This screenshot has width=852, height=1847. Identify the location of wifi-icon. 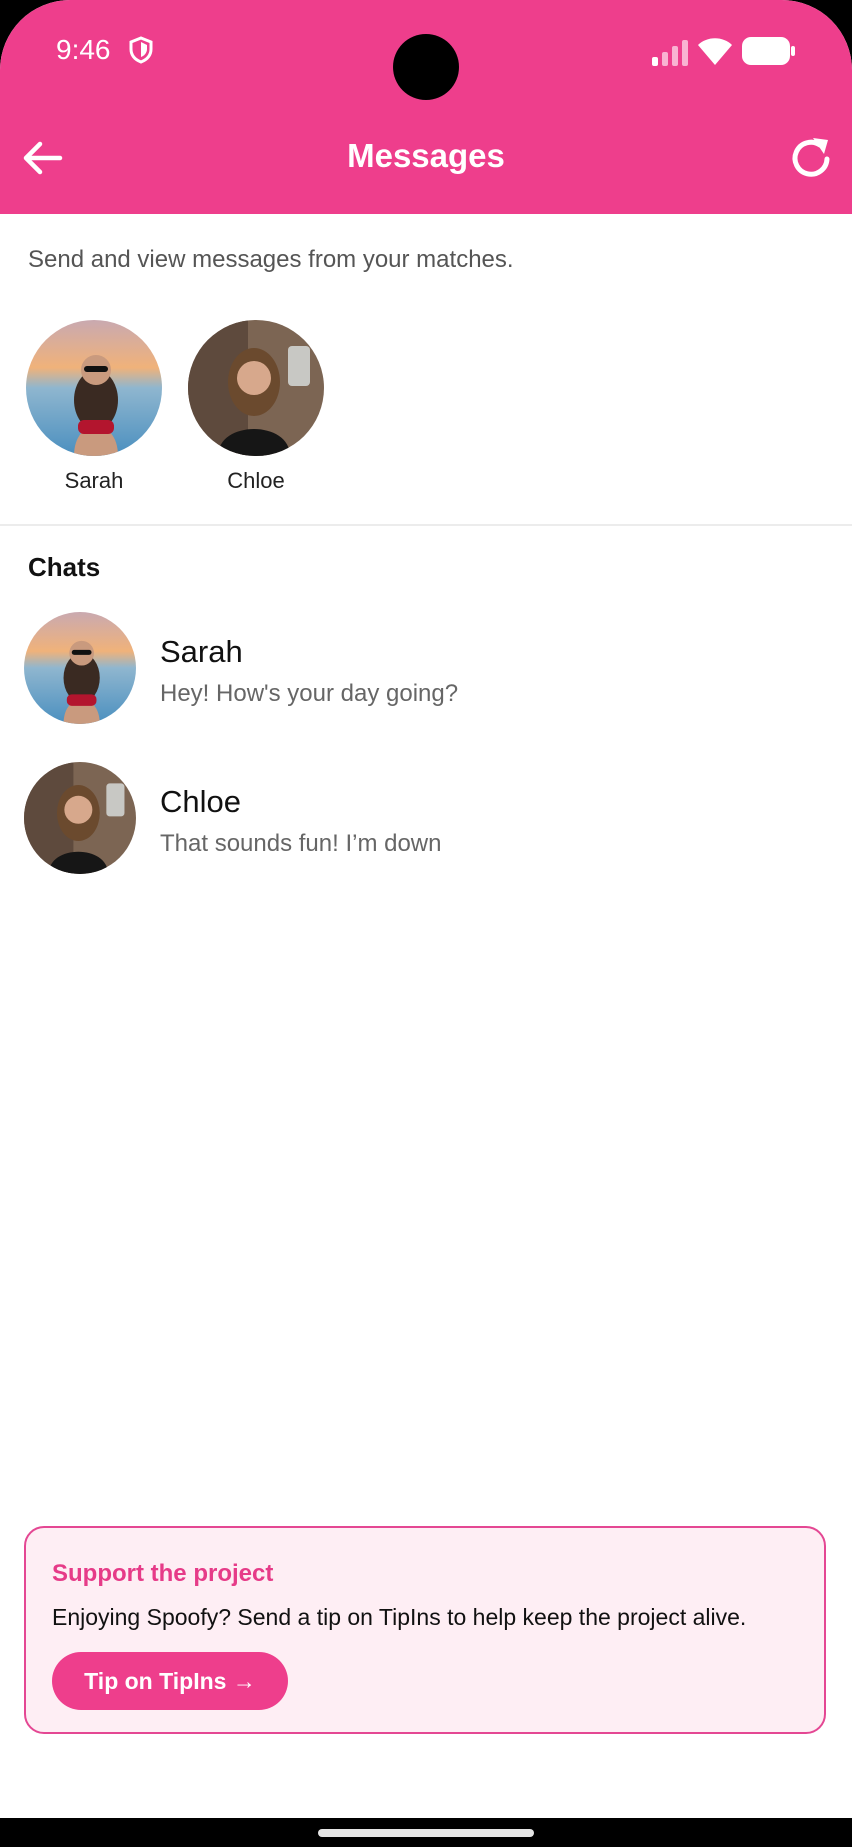
(715, 51).